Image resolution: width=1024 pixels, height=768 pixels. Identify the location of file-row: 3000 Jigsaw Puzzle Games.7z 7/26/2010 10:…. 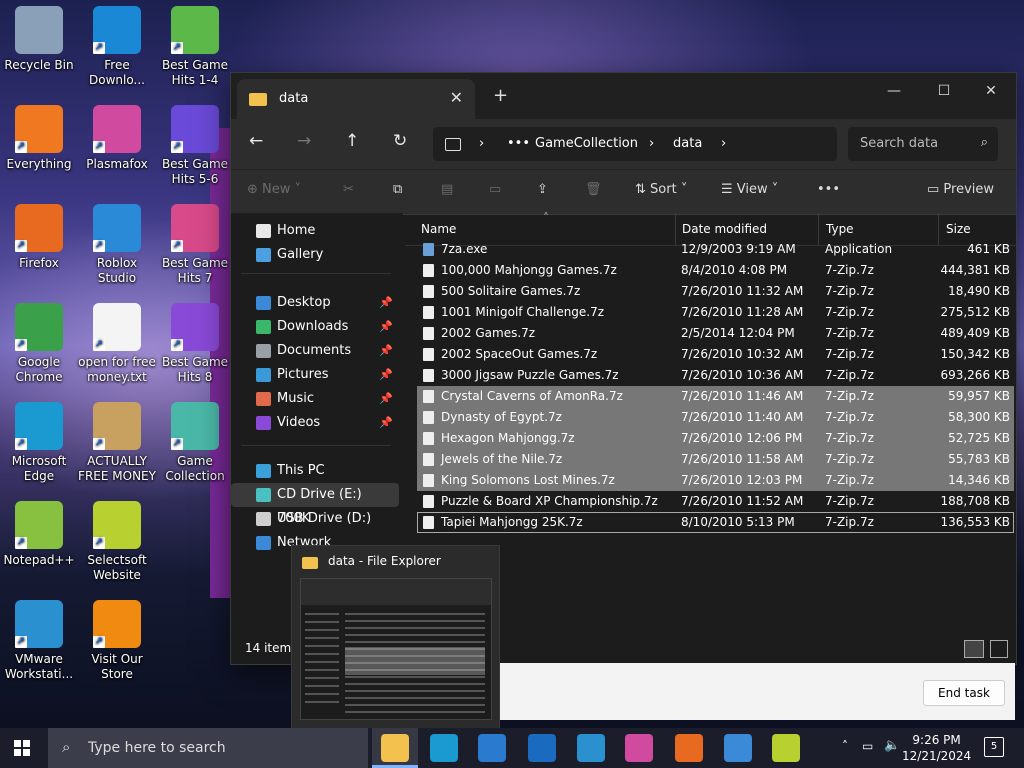
(715, 375).